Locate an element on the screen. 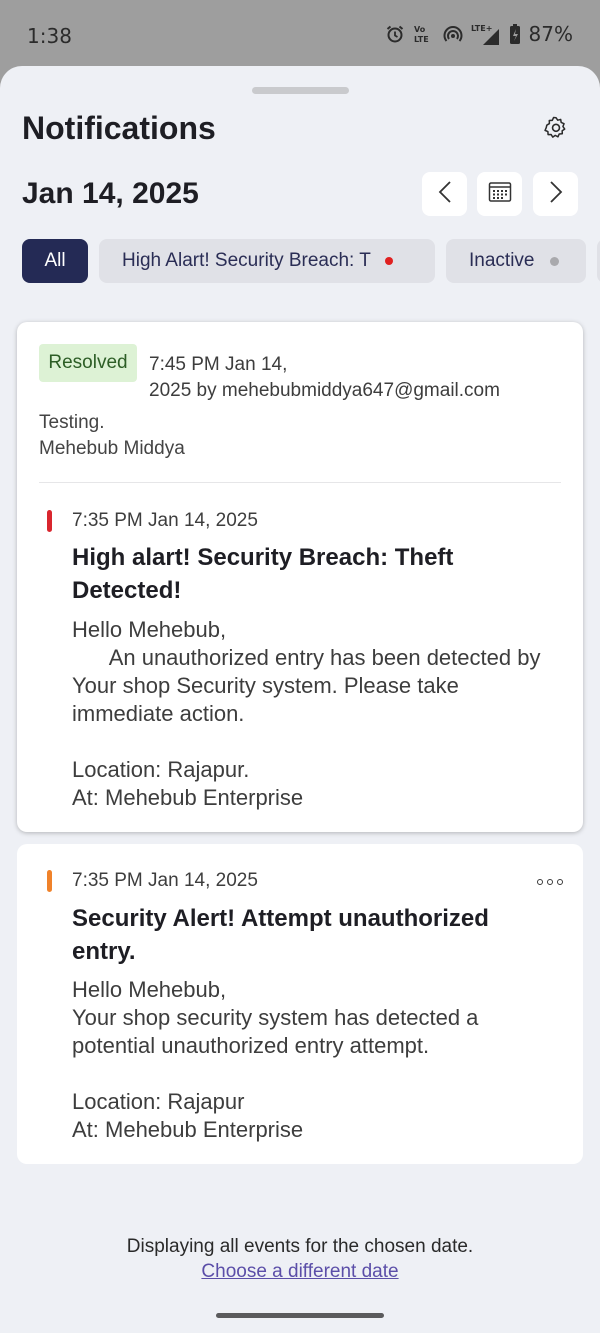  battery-icon is located at coordinates (515, 34).